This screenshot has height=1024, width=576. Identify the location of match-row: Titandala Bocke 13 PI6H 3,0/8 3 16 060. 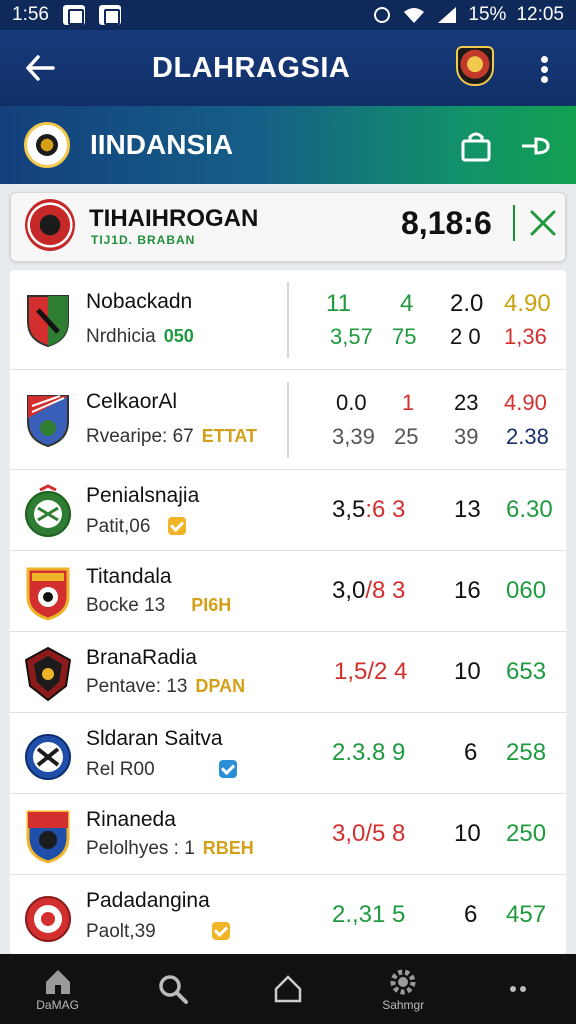
(288, 591).